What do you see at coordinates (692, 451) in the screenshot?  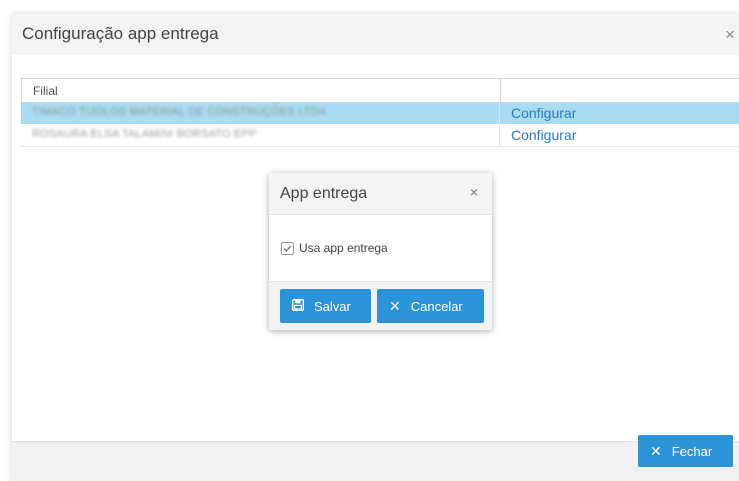 I see `fechar-label: Fechar` at bounding box center [692, 451].